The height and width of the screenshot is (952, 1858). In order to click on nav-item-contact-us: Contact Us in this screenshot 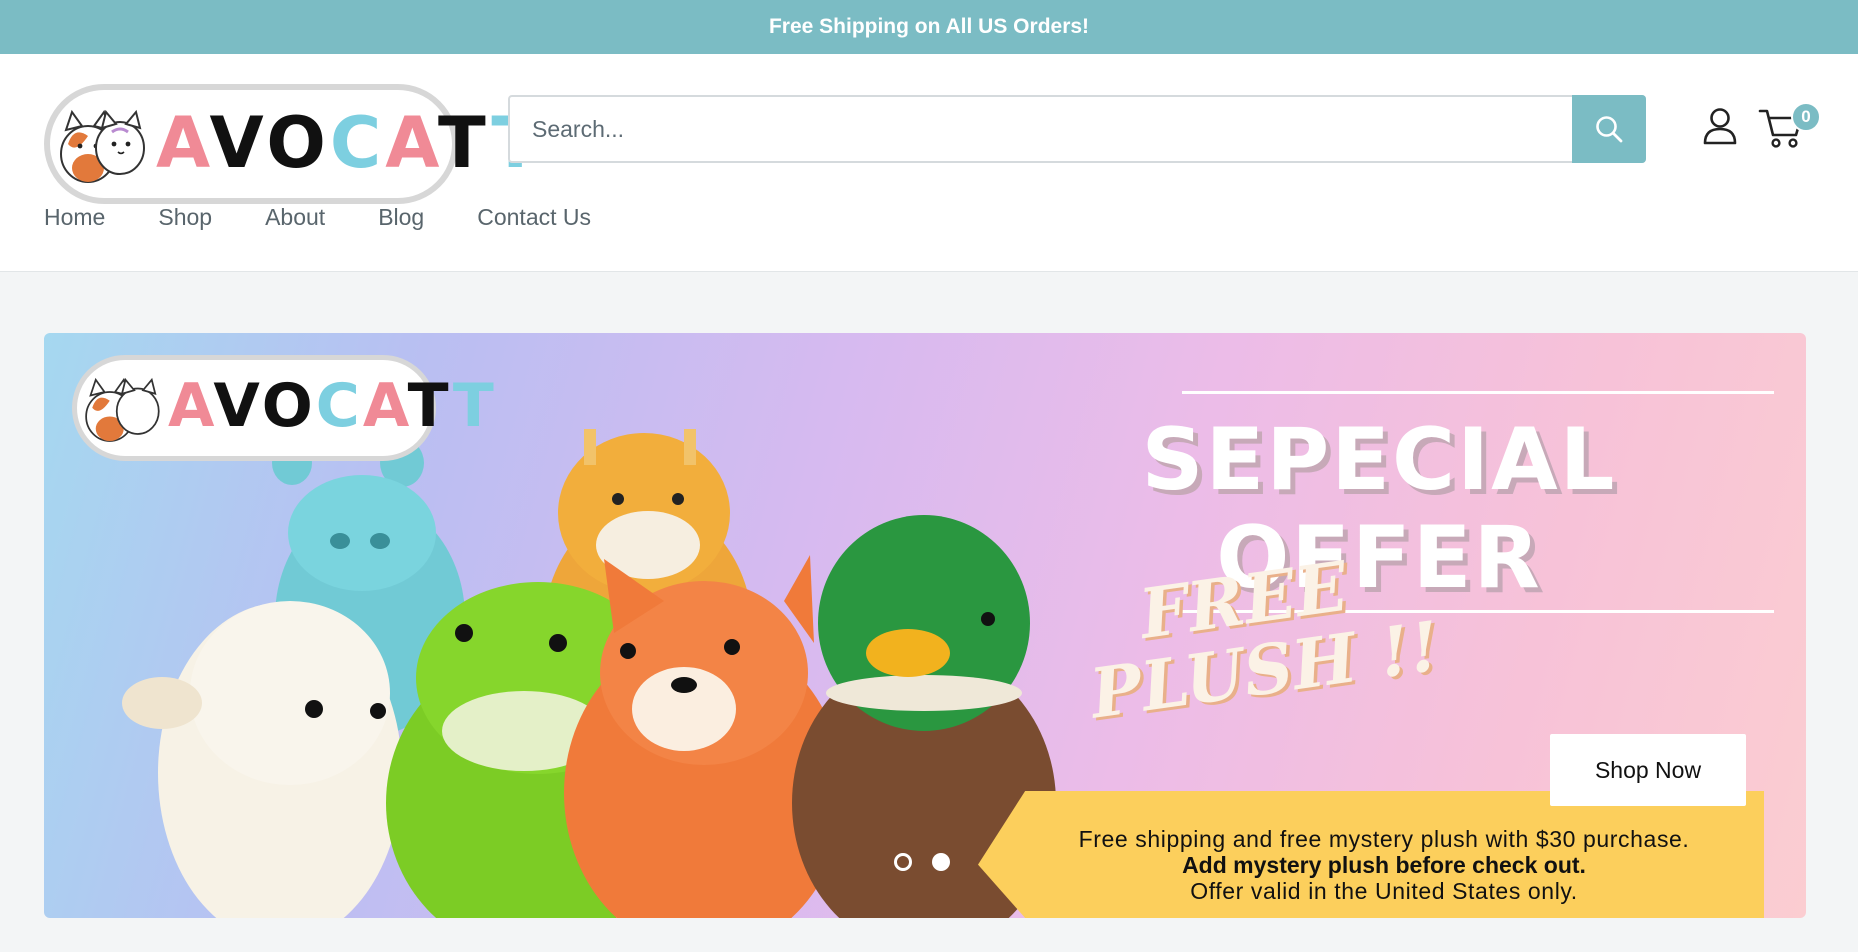, I will do `click(534, 217)`.